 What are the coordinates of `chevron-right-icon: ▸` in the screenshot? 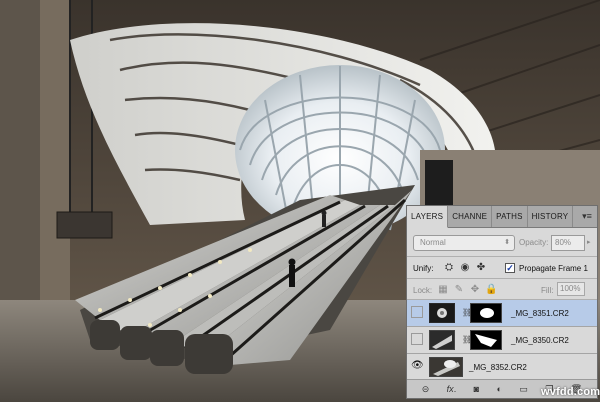 It's located at (589, 242).